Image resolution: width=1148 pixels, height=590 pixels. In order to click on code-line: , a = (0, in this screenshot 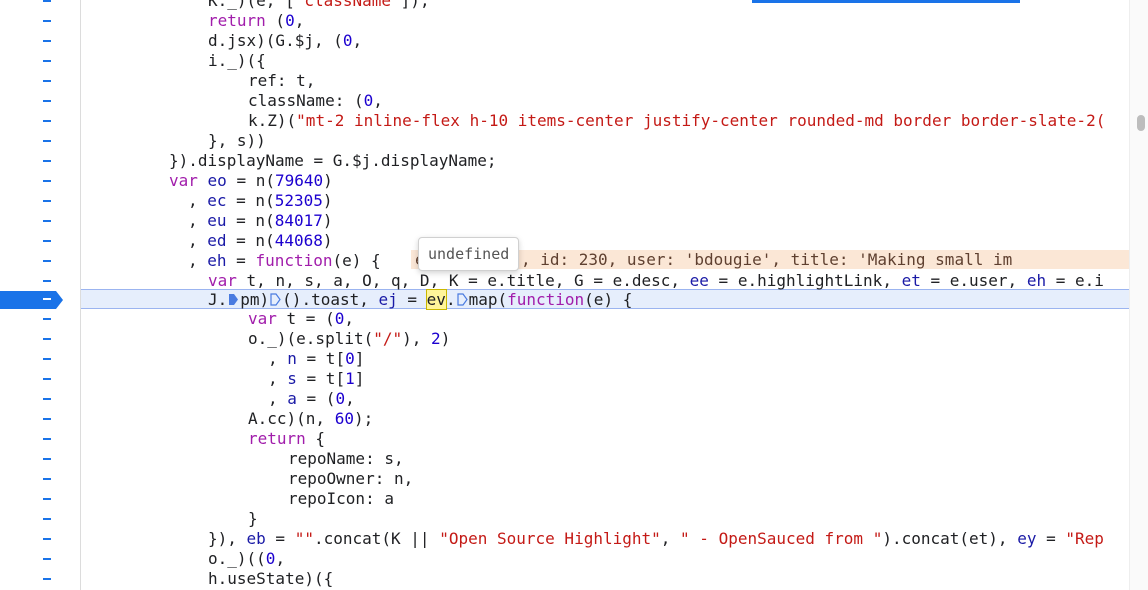, I will do `click(311, 398)`.